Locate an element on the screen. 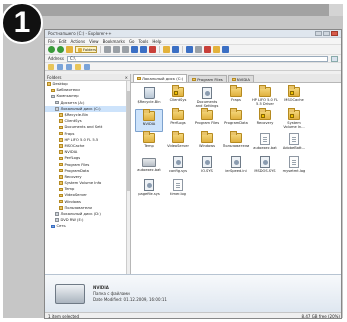 The height and width of the screenshot is (322, 347). menu-view: View is located at coordinates (94, 41).